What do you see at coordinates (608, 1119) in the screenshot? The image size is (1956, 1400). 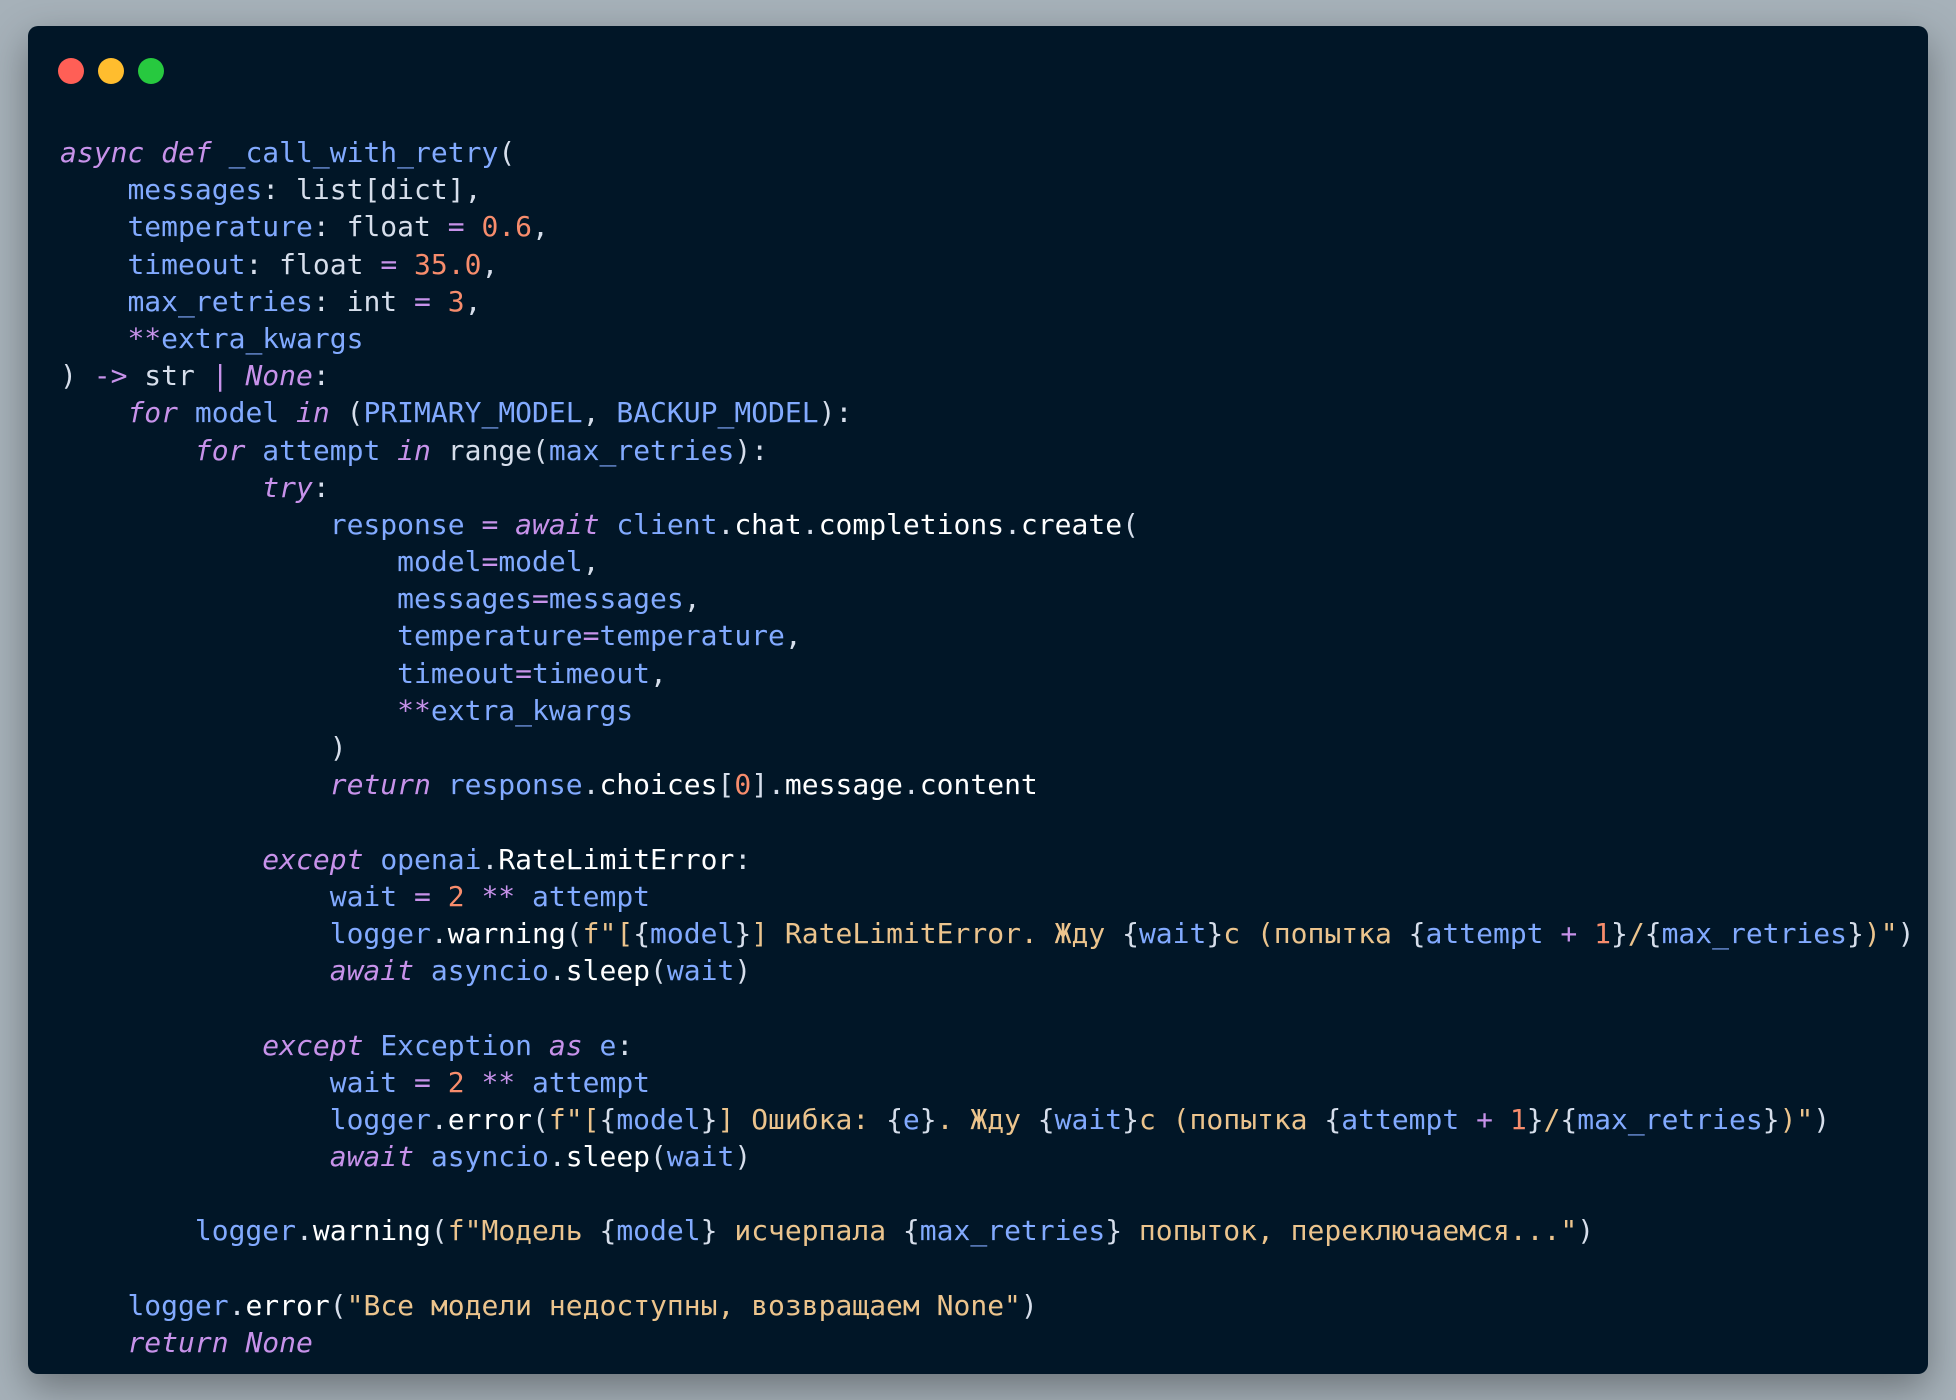 I see `code-token: {` at bounding box center [608, 1119].